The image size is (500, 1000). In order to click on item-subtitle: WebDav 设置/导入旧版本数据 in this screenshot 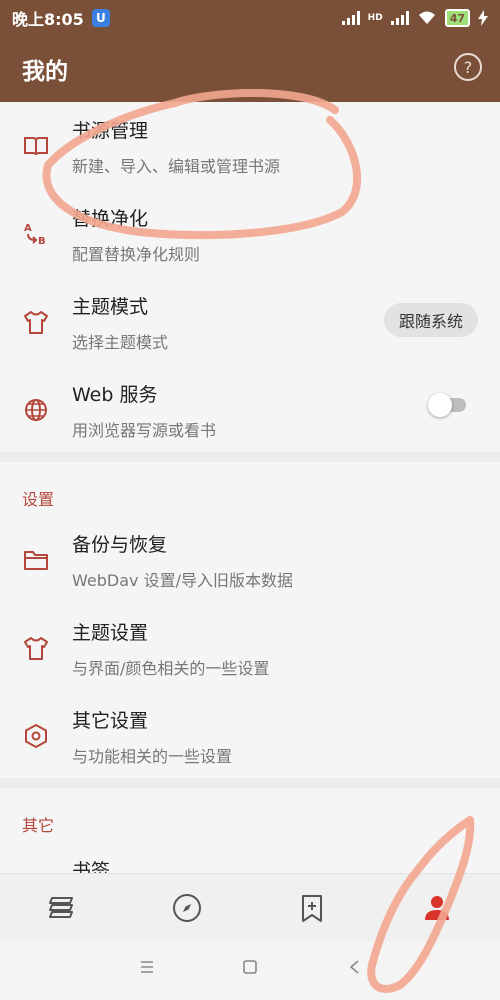, I will do `click(182, 580)`.